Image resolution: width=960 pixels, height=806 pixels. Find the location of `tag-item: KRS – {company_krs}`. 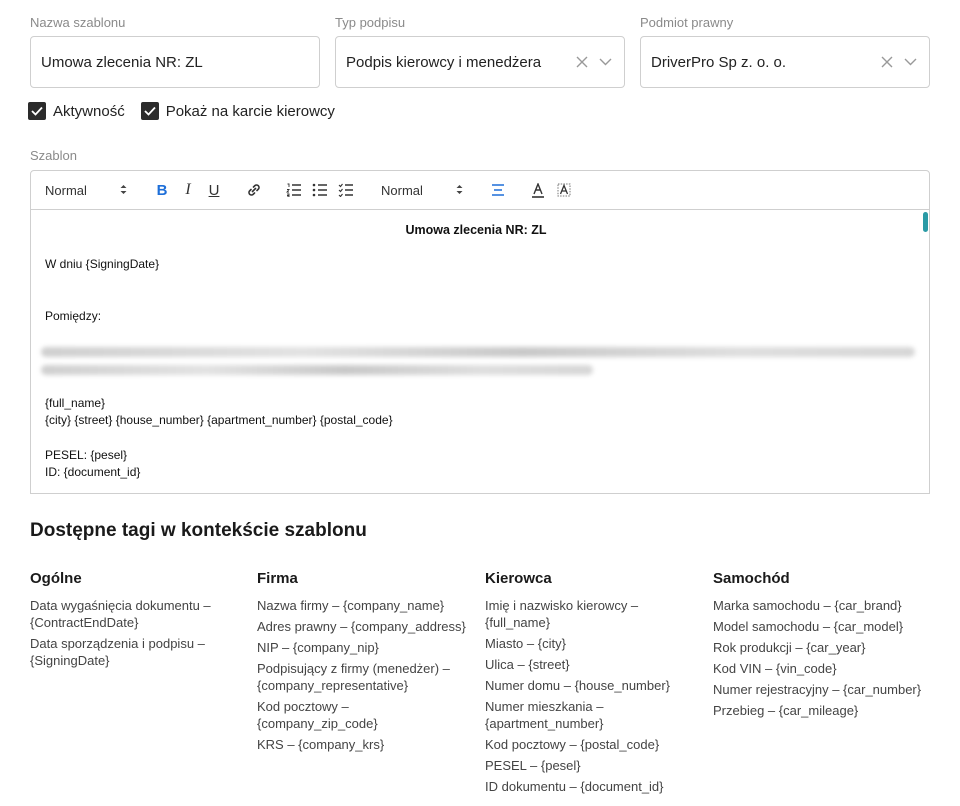

tag-item: KRS – {company_krs} is located at coordinates (321, 744).